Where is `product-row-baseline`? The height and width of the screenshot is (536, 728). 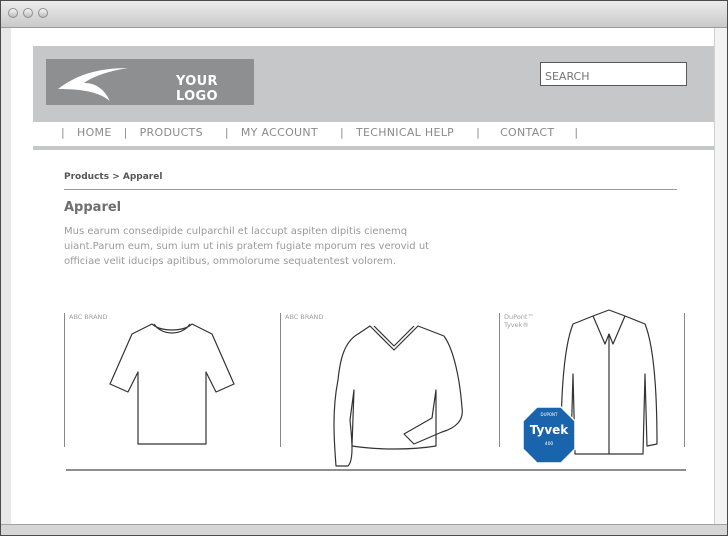
product-row-baseline is located at coordinates (376, 470).